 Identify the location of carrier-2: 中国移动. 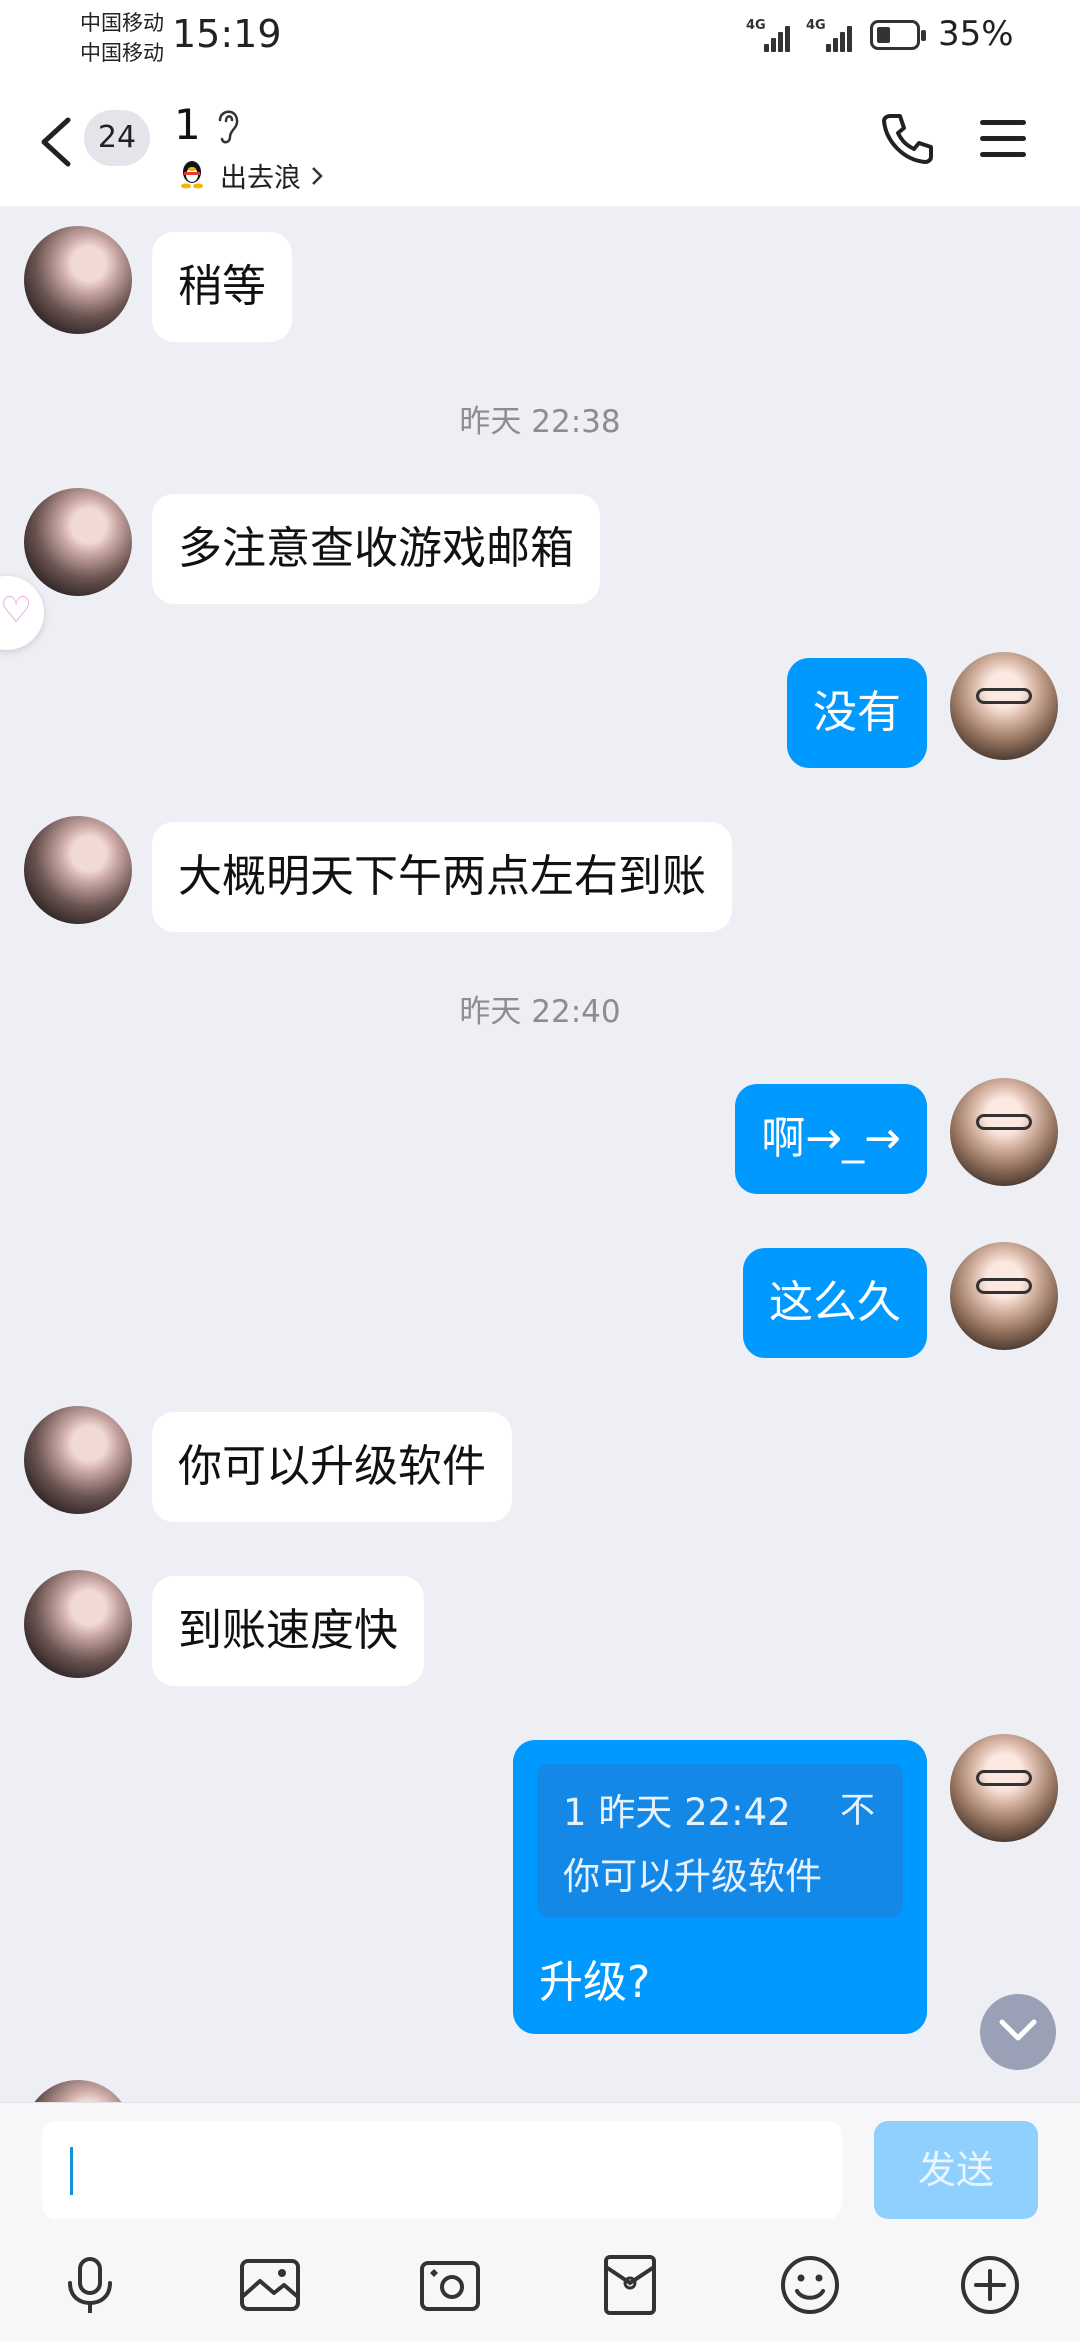
(122, 53).